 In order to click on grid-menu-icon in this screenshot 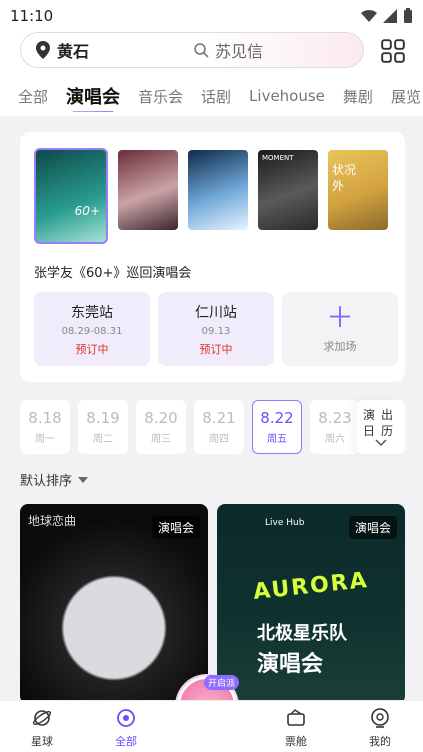, I will do `click(393, 51)`.